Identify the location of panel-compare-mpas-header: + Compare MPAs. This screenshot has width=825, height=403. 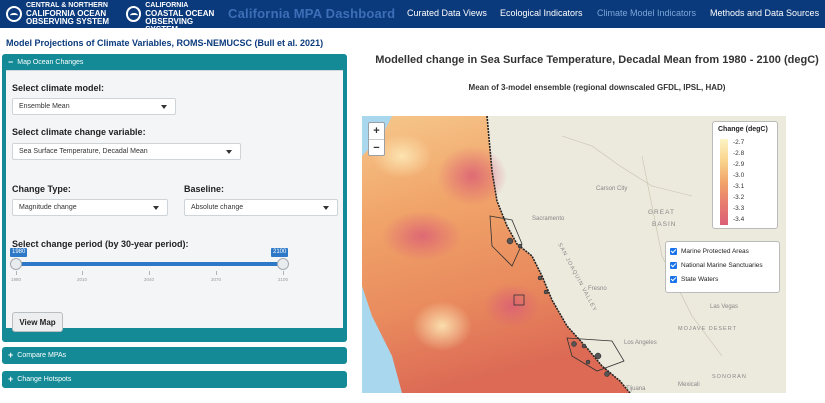
(174, 355).